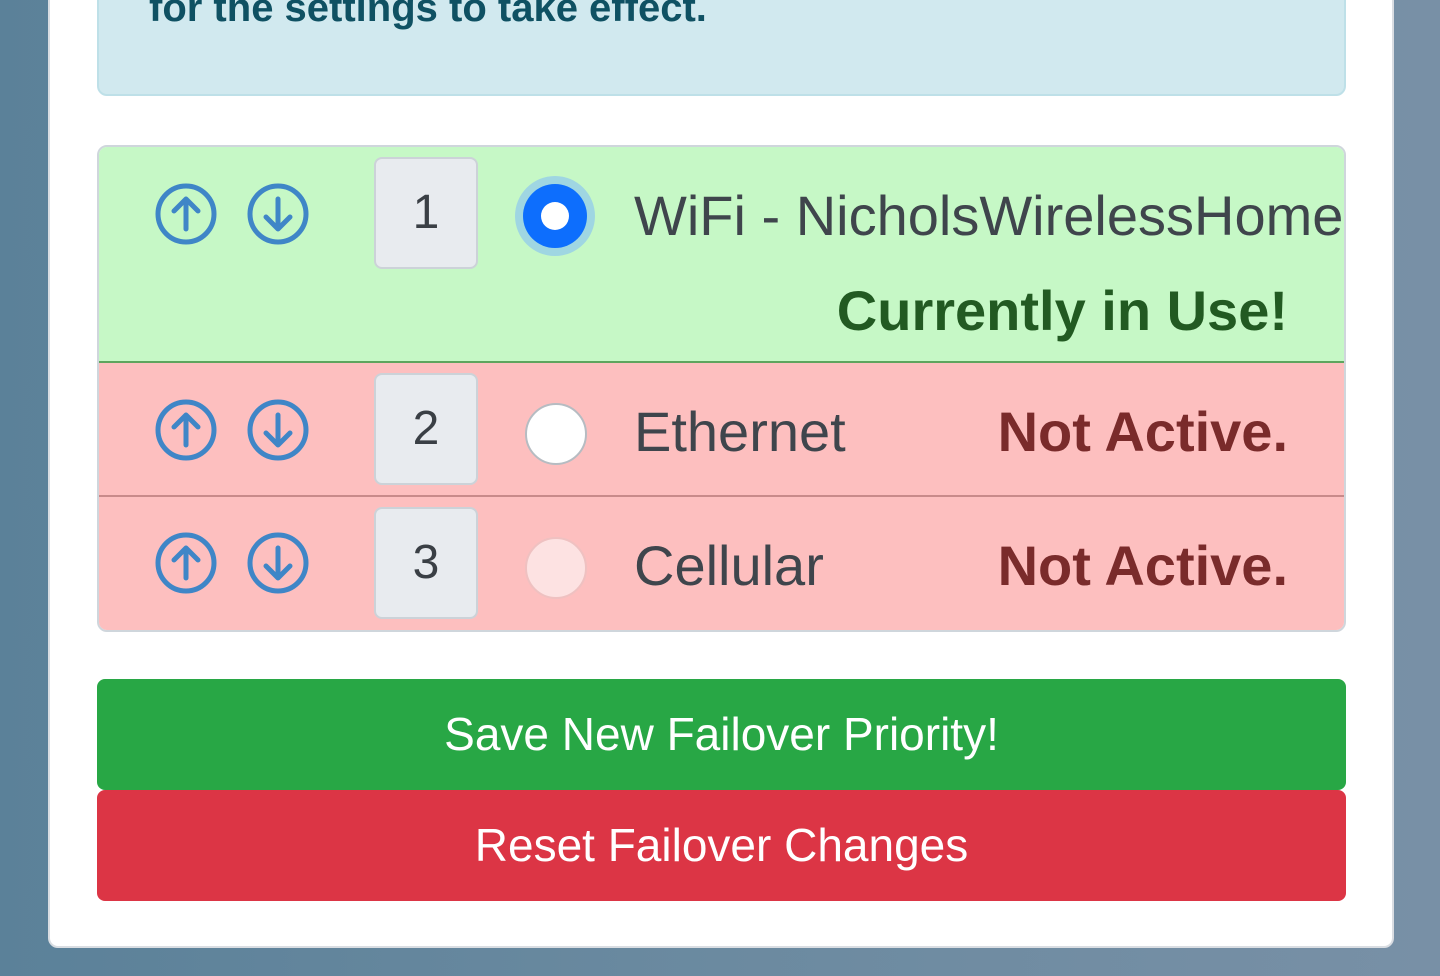 Image resolution: width=1440 pixels, height=976 pixels. What do you see at coordinates (556, 568) in the screenshot?
I see `connection-radio-disabled` at bounding box center [556, 568].